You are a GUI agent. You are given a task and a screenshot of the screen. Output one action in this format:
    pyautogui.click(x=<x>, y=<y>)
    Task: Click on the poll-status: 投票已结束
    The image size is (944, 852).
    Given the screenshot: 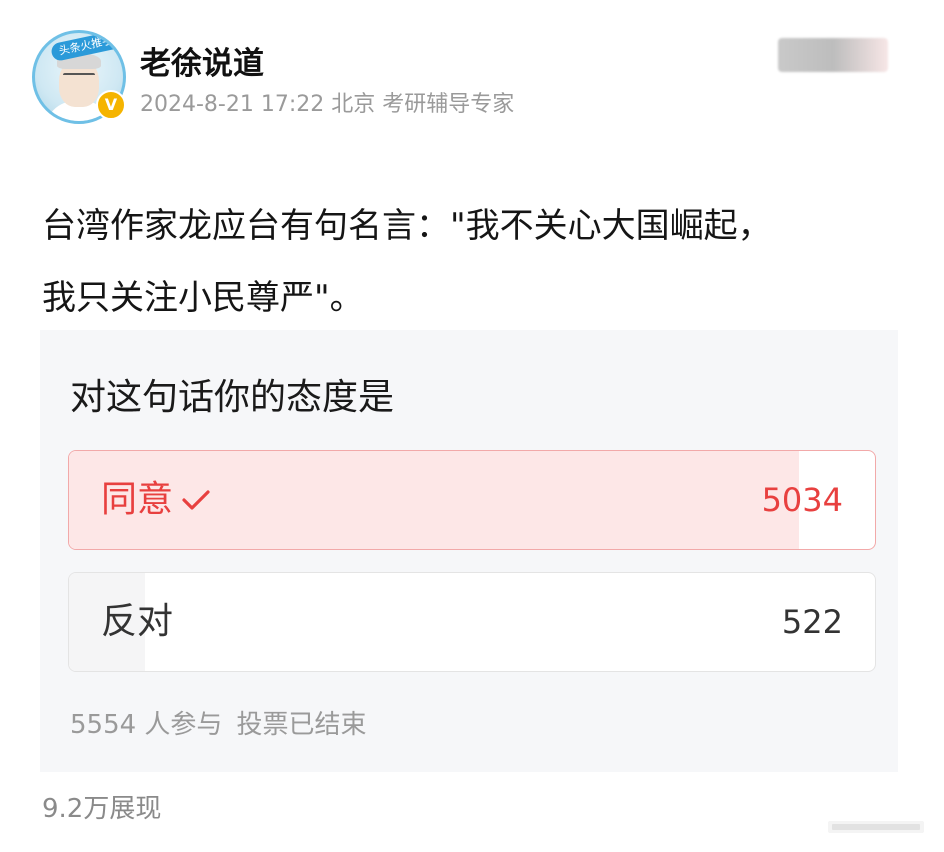 What is the action you would take?
    pyautogui.click(x=301, y=725)
    